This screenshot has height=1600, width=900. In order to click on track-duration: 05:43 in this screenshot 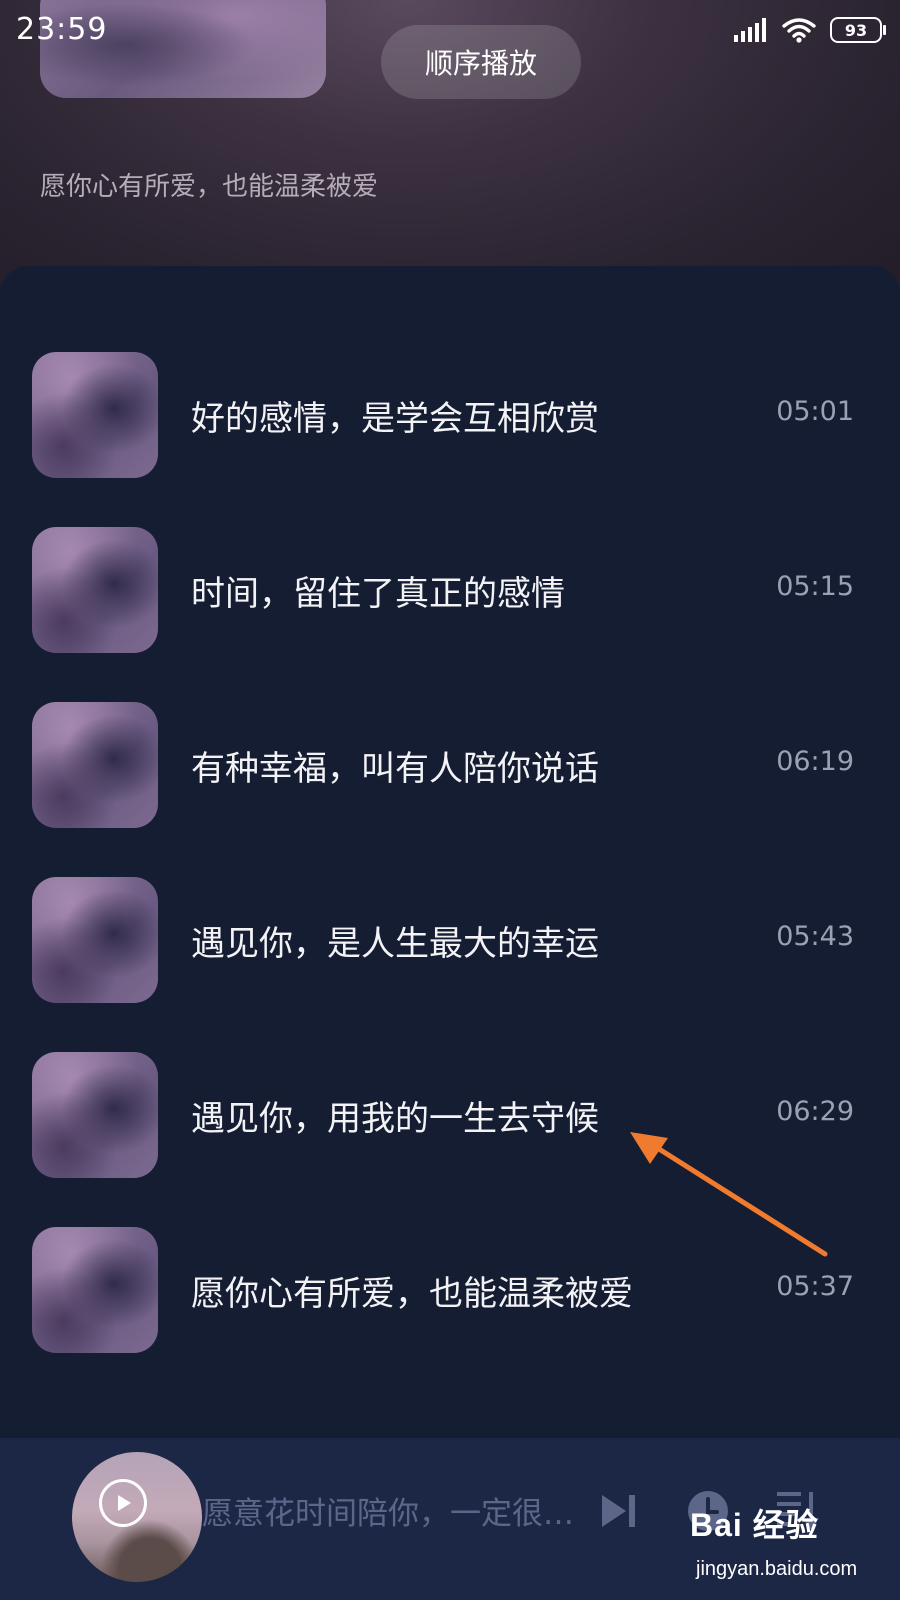, I will do `click(815, 936)`.